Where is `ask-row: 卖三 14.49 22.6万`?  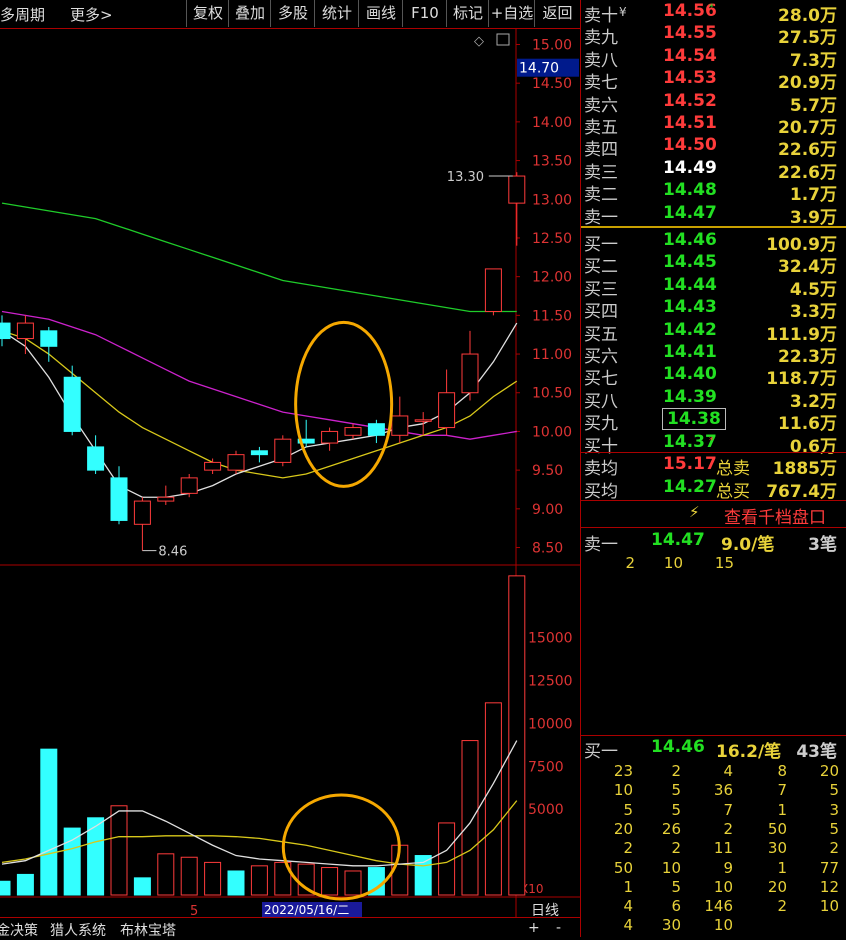 ask-row: 卖三 14.49 22.6万 is located at coordinates (713, 170).